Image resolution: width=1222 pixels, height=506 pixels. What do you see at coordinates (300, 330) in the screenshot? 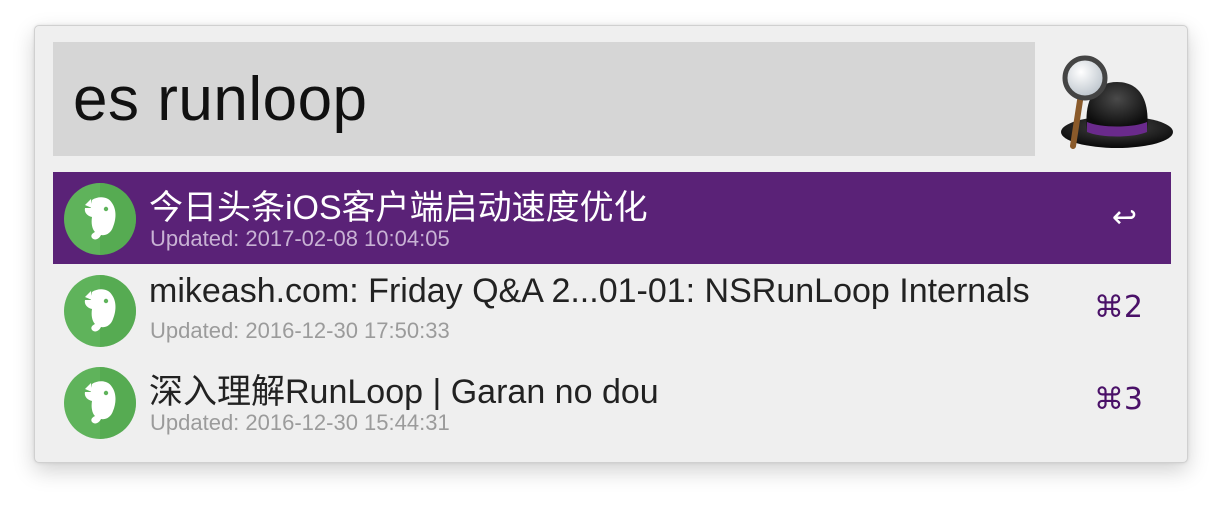
I see `result-subtitle: Updated: 2016-12-30 17:50:33` at bounding box center [300, 330].